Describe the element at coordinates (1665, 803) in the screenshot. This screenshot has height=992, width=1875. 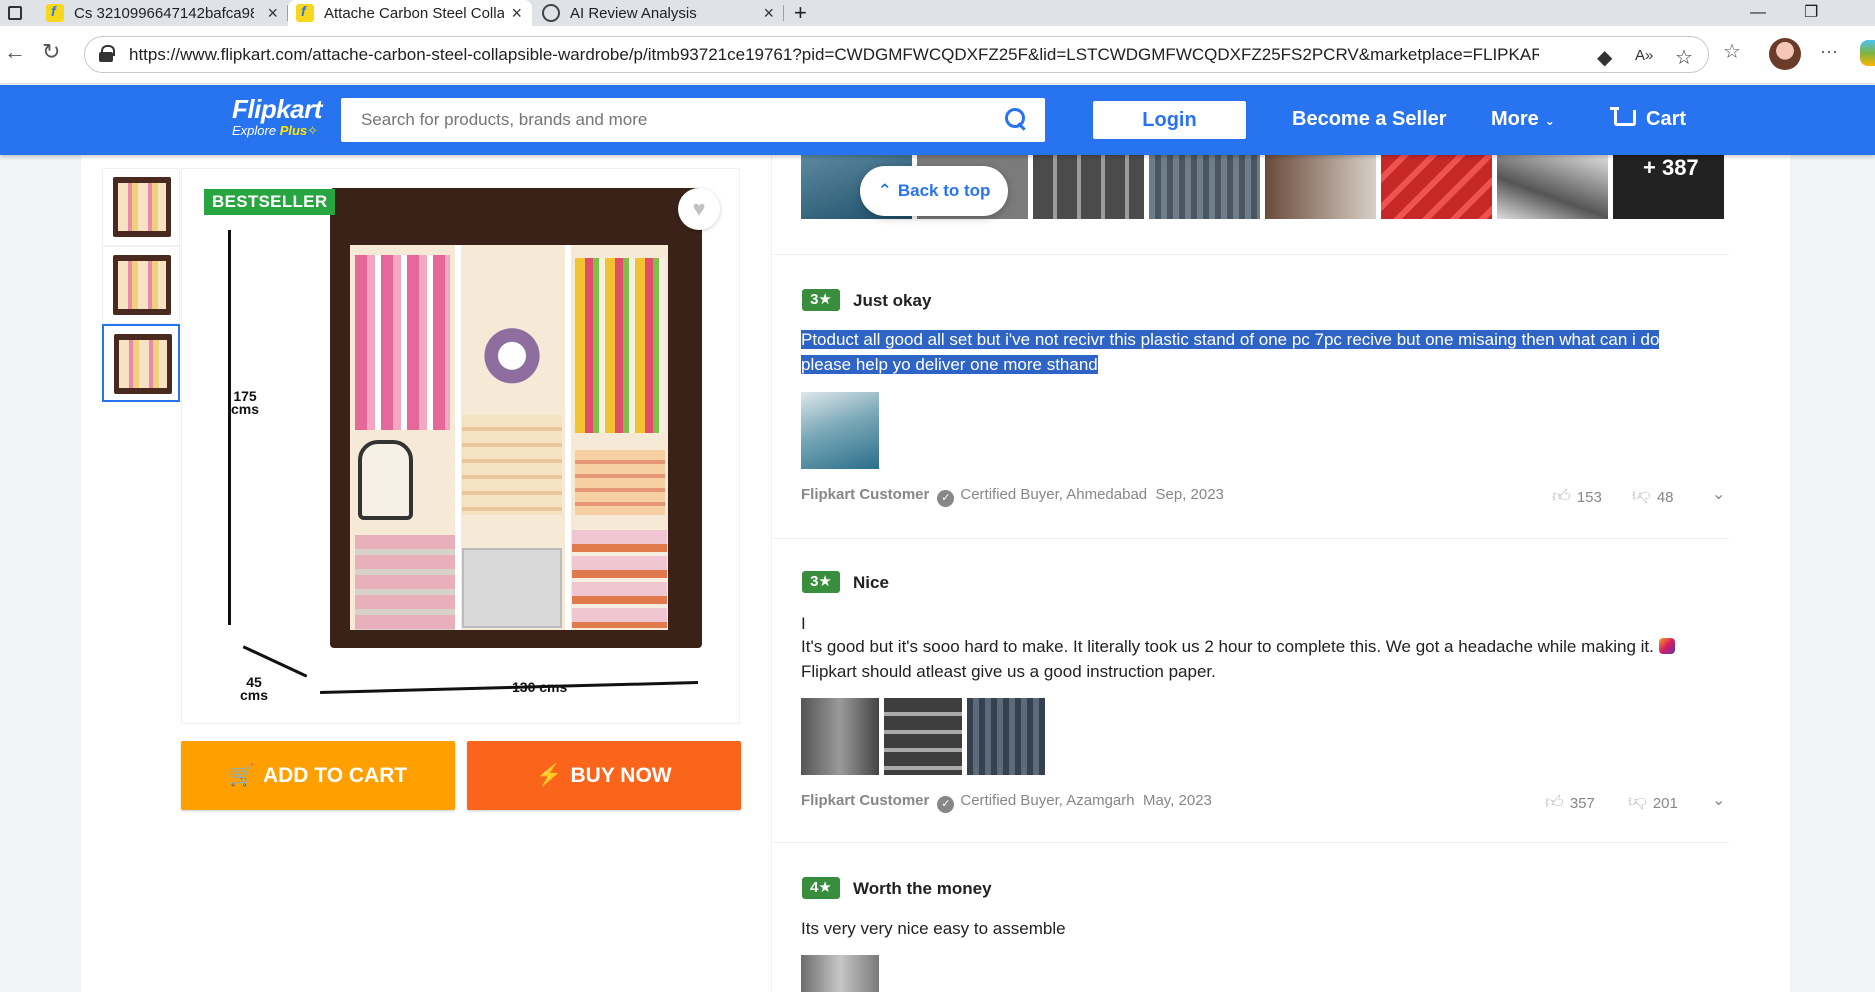
I see `dislike-count: 201` at that location.